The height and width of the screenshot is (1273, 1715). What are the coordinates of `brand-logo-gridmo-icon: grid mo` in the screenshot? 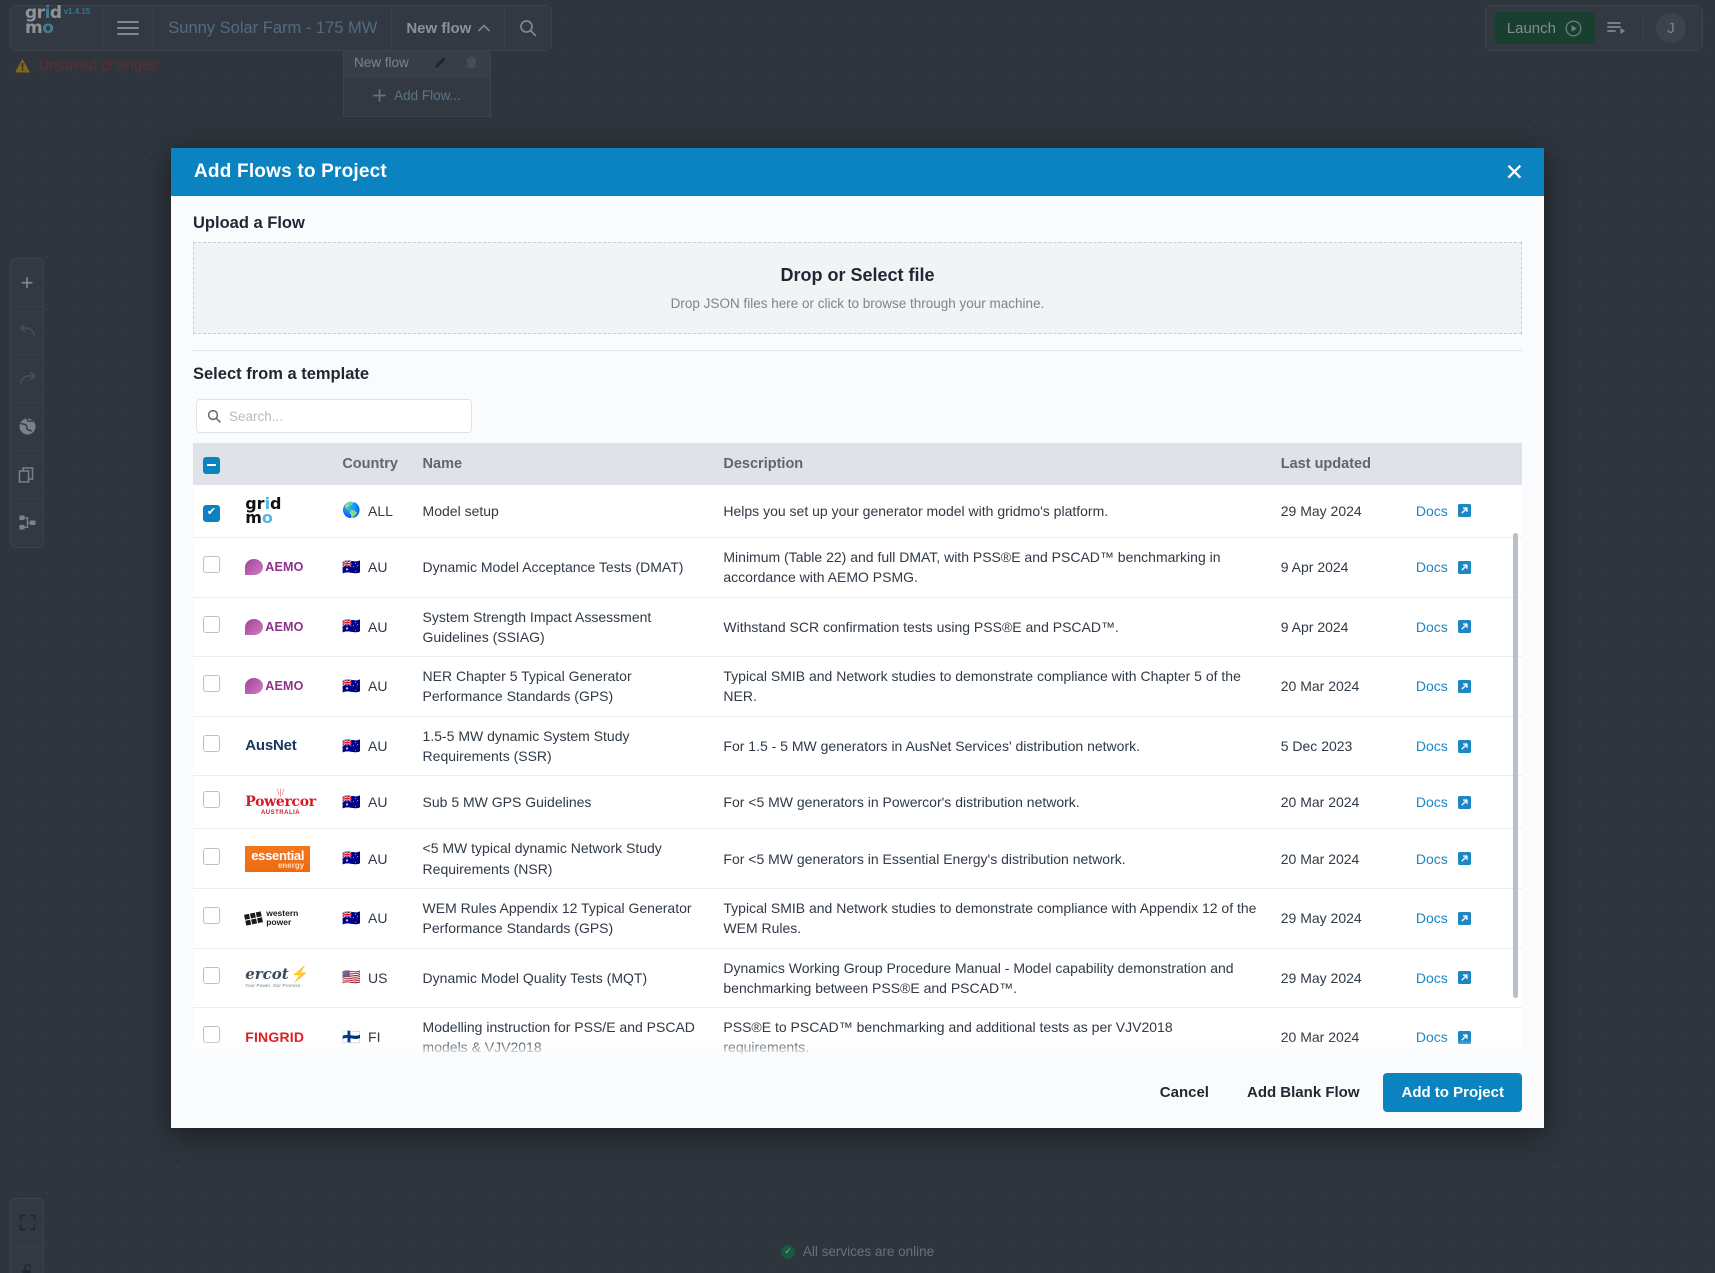 It's located at (263, 510).